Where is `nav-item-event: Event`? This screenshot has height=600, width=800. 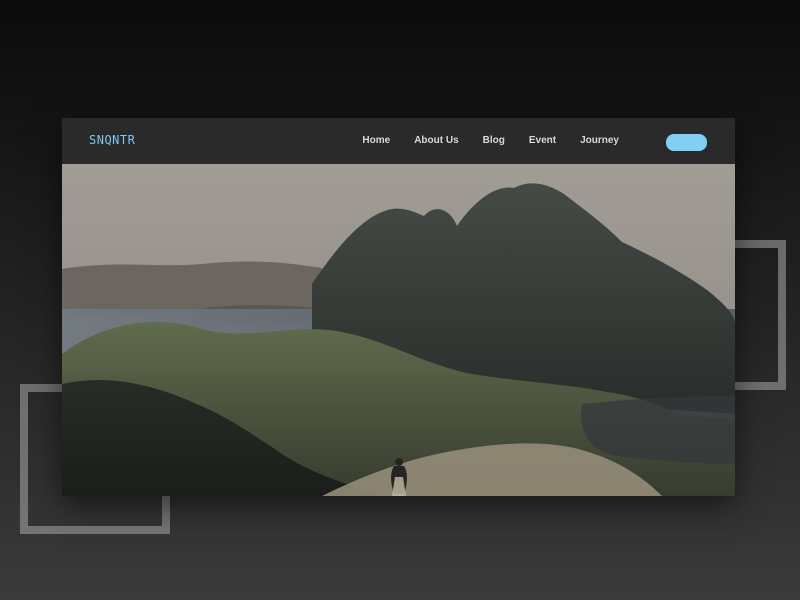 nav-item-event: Event is located at coordinates (542, 140).